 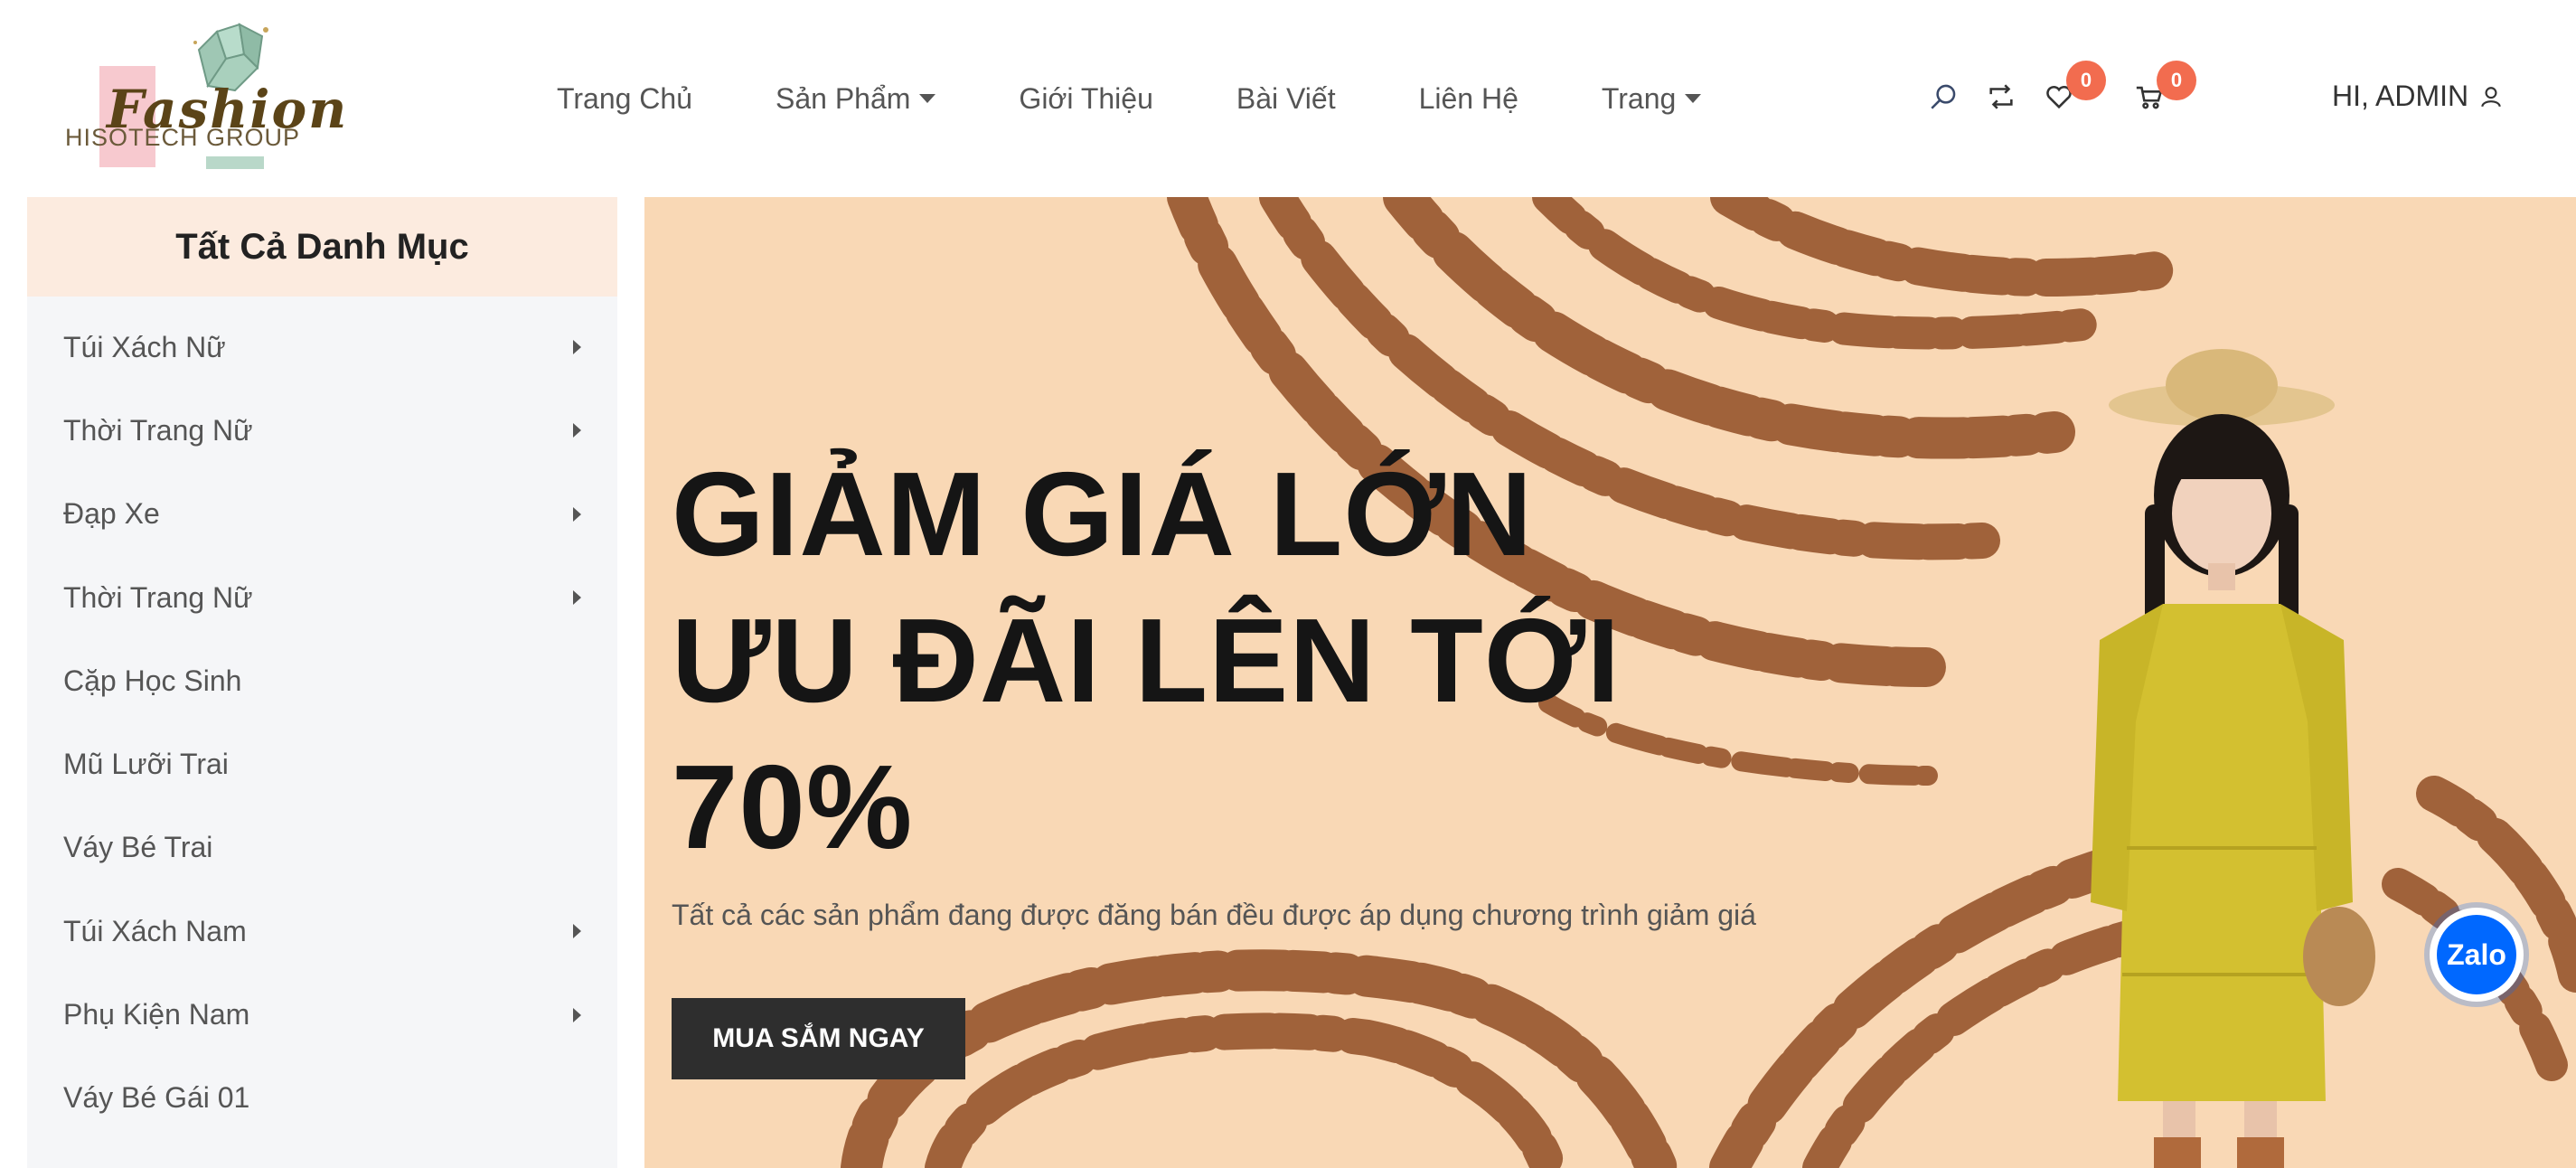 What do you see at coordinates (2176, 81) in the screenshot?
I see `cart-count-badge: 0` at bounding box center [2176, 81].